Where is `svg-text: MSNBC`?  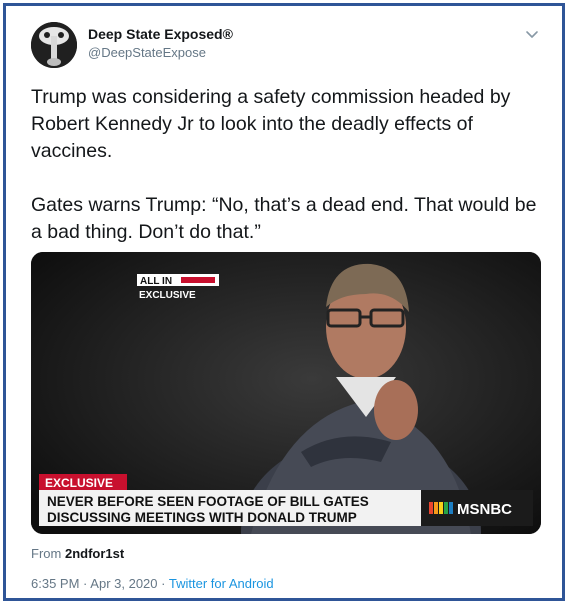 svg-text: MSNBC is located at coordinates (484, 509).